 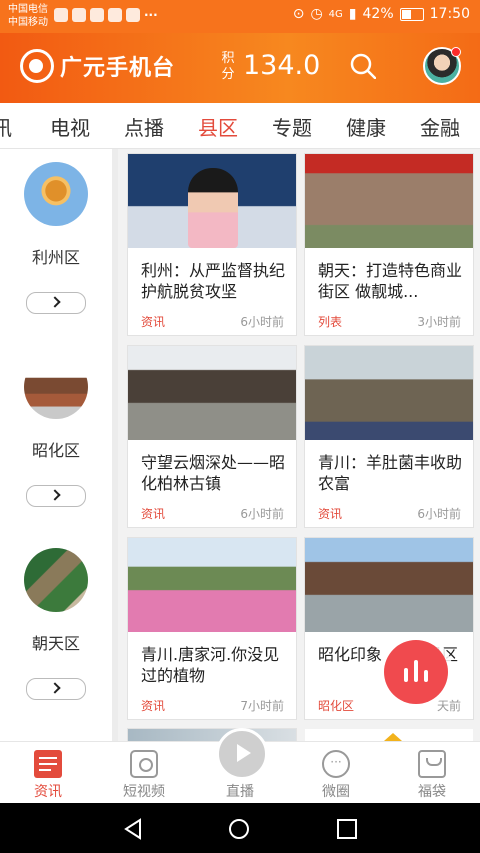 I want to click on notification-icons: ···, so click(x=106, y=15).